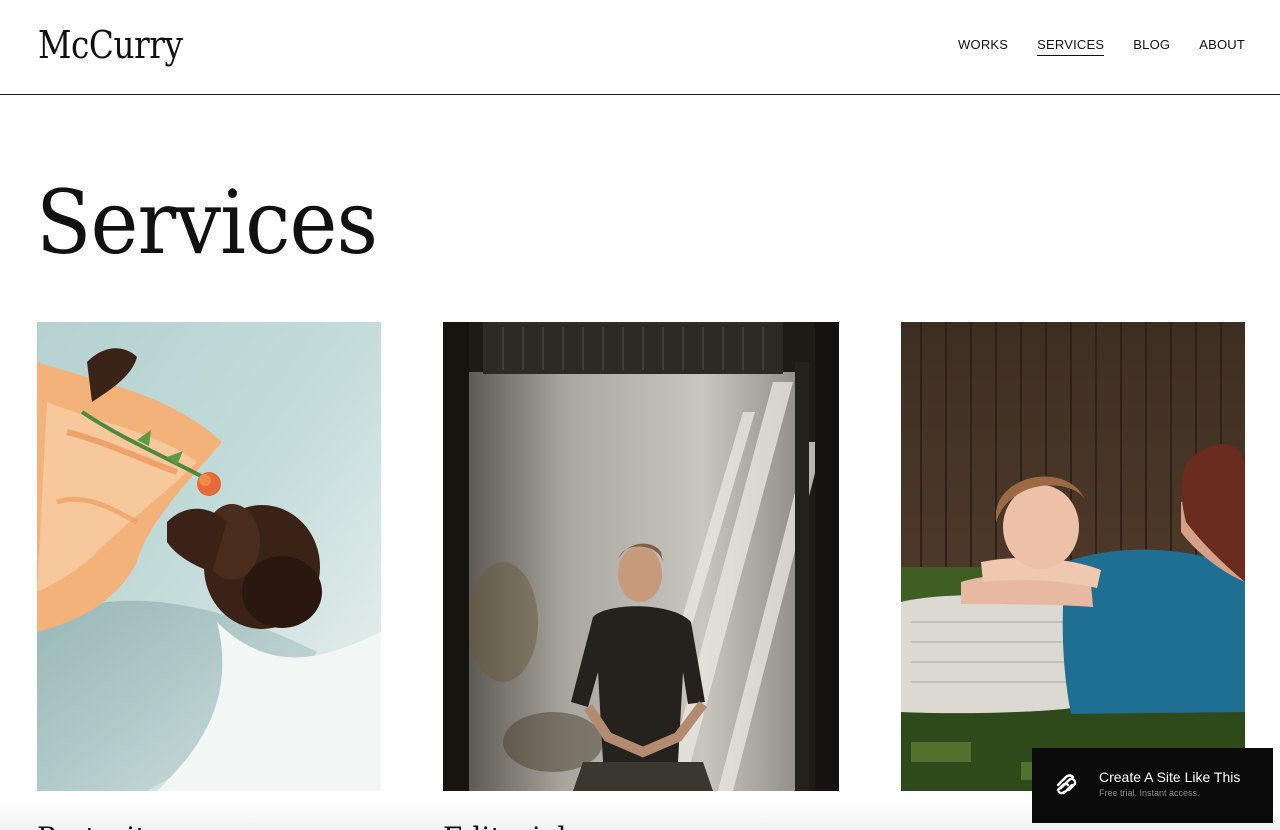  Describe the element at coordinates (1071, 46) in the screenshot. I see `nav-item-services: SERVICES` at that location.